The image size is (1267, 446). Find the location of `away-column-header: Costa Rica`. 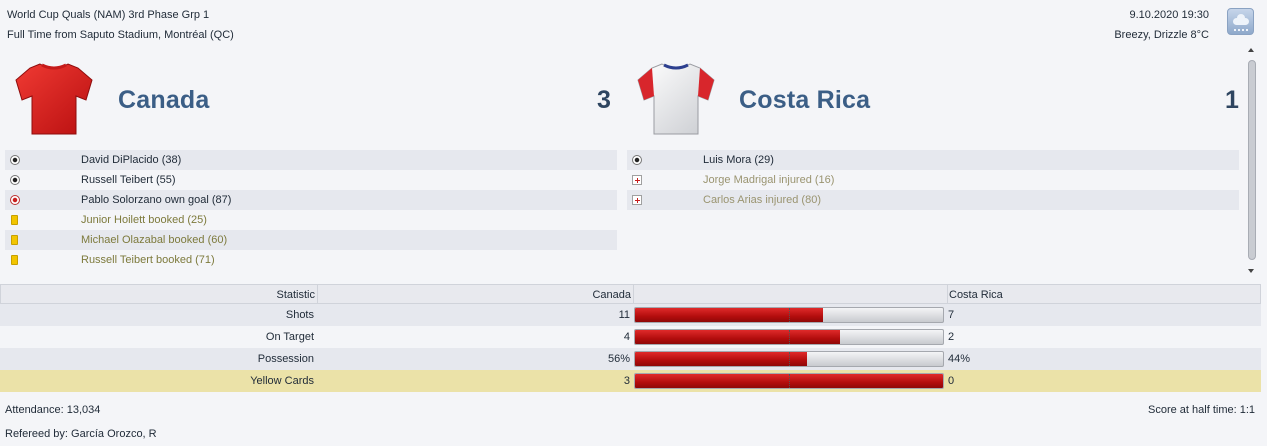

away-column-header: Costa Rica is located at coordinates (1099, 295).